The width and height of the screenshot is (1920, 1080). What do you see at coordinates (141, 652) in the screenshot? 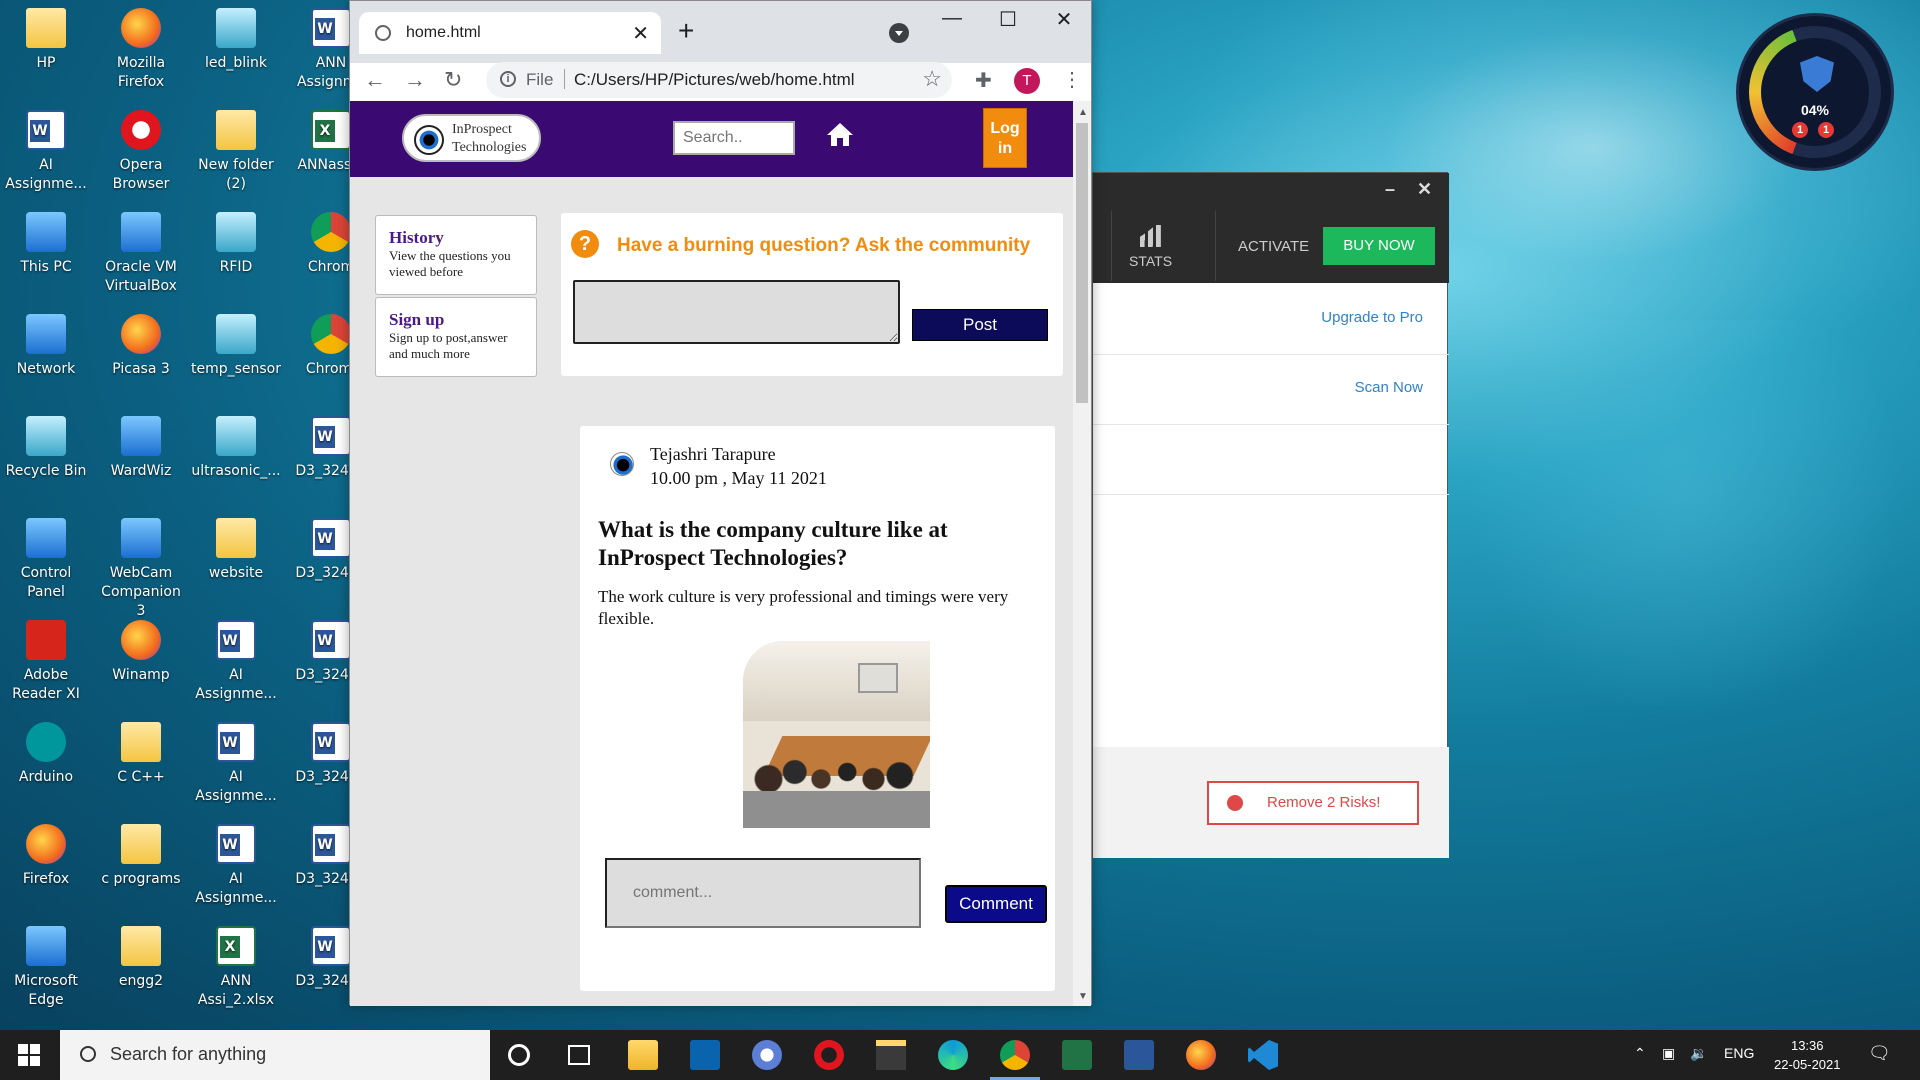
I see `desktop-icon: Winamp` at bounding box center [141, 652].